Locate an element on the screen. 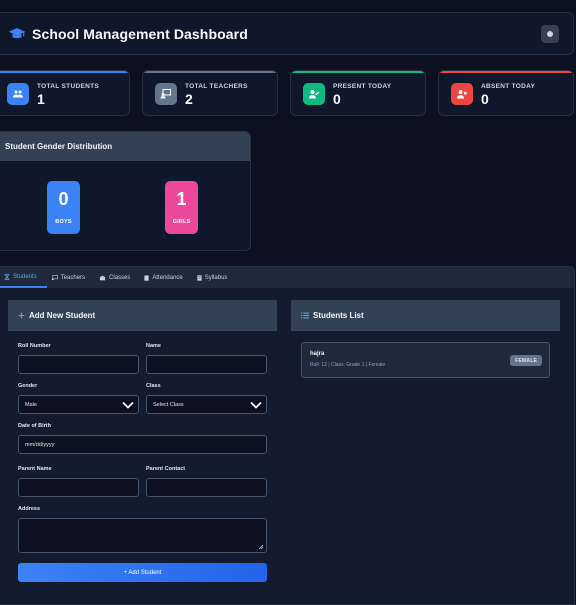  stat-card-total-students: TOTAL STUDENTS 1 is located at coordinates (65, 93).